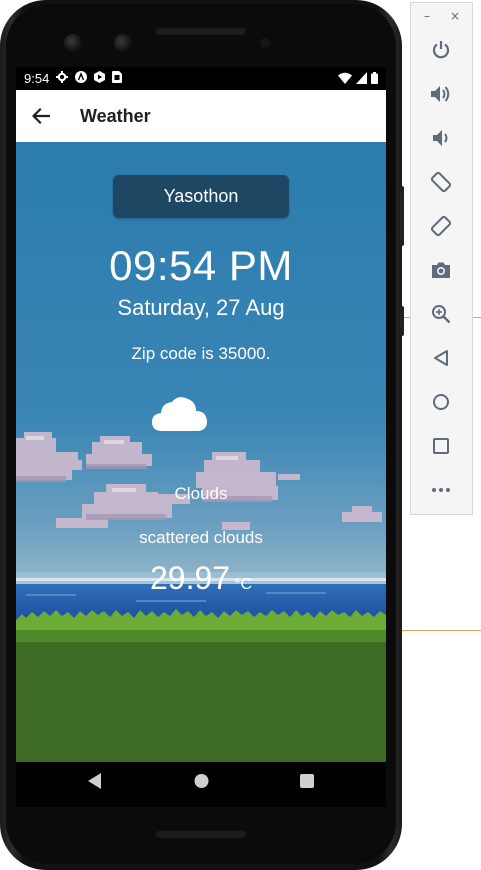  I want to click on status-bar: 9:54, so click(201, 78).